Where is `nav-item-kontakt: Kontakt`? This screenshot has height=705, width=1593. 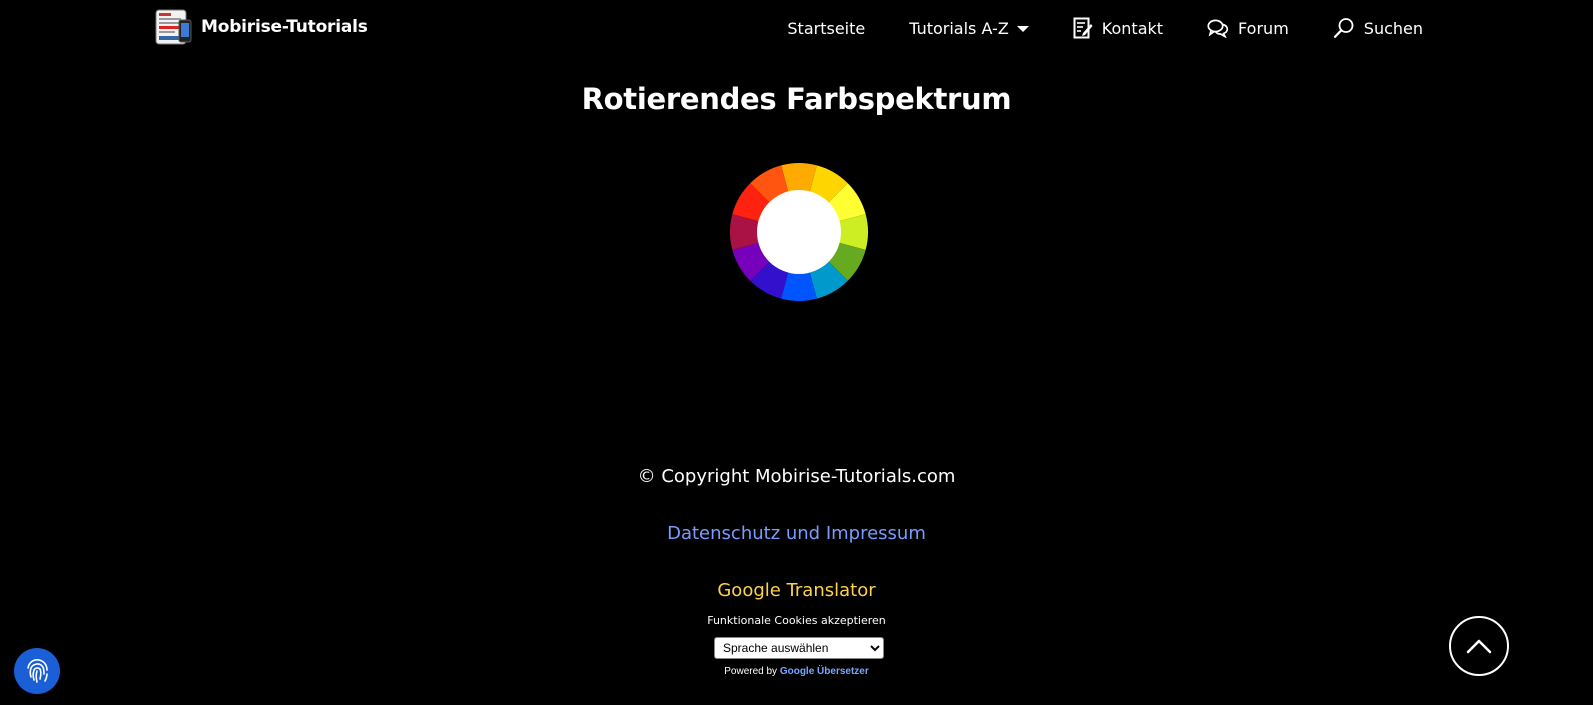
nav-item-kontakt: Kontakt is located at coordinates (1118, 28).